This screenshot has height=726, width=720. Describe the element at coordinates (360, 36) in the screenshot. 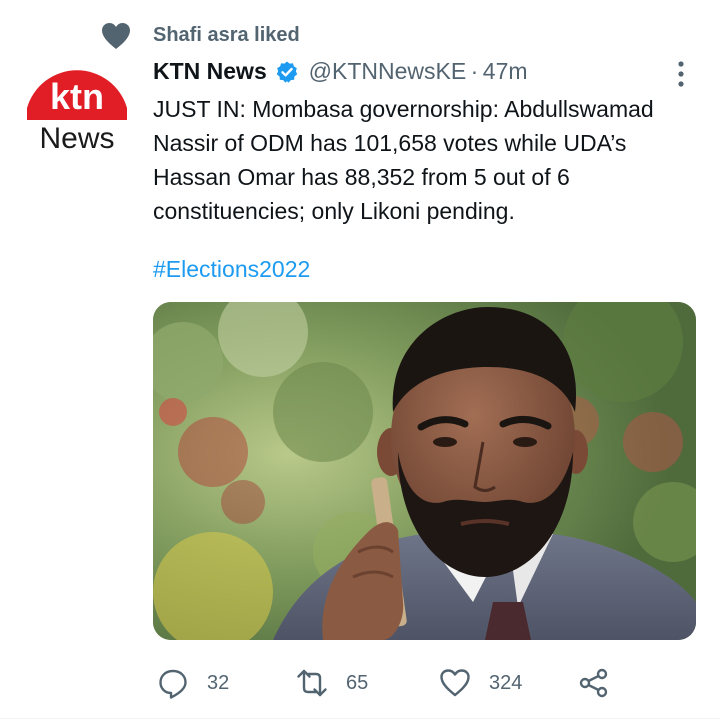

I see `social-context: Shafi asra liked` at that location.